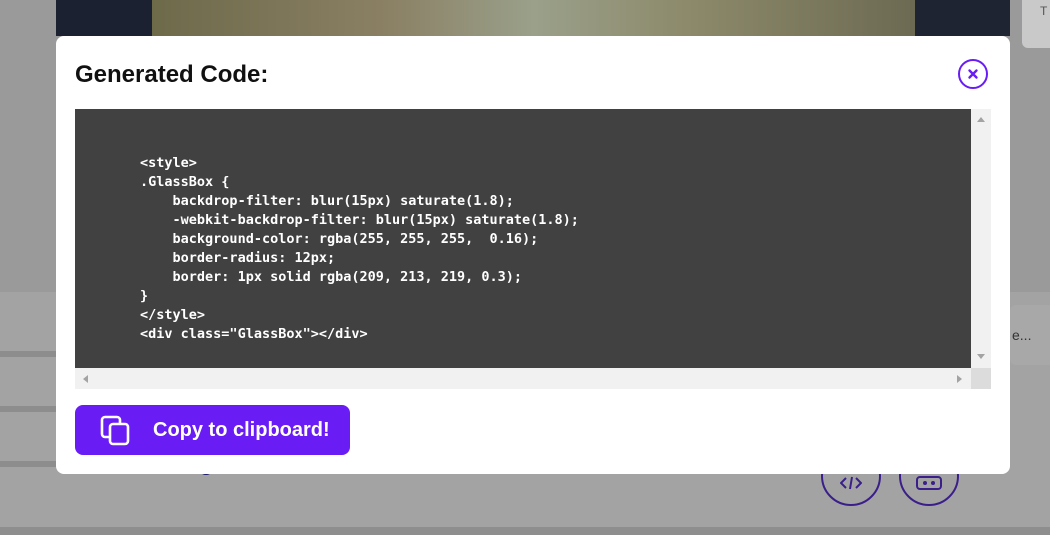 The image size is (1050, 535). Describe the element at coordinates (981, 356) in the screenshot. I see `scroll-down-icon` at that location.